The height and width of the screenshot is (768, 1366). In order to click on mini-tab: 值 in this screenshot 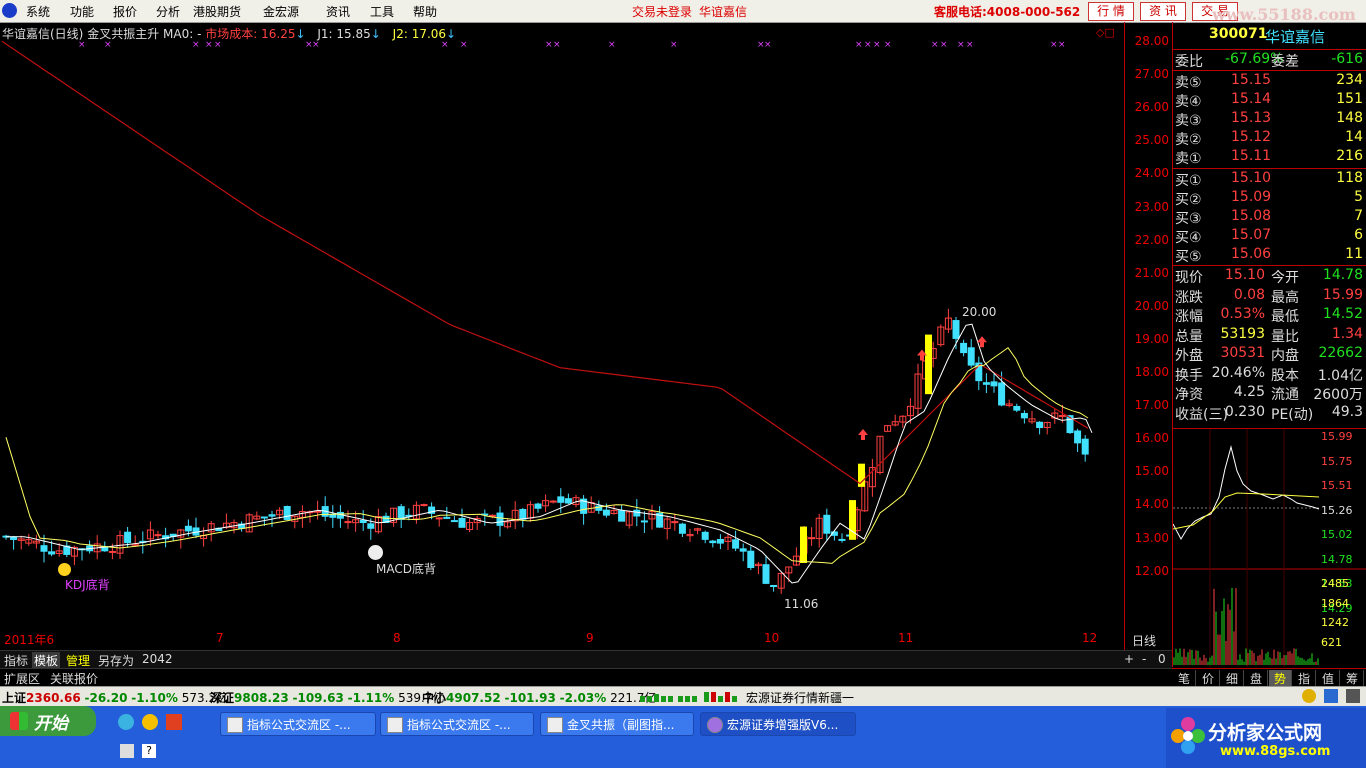, I will do `click(1328, 678)`.